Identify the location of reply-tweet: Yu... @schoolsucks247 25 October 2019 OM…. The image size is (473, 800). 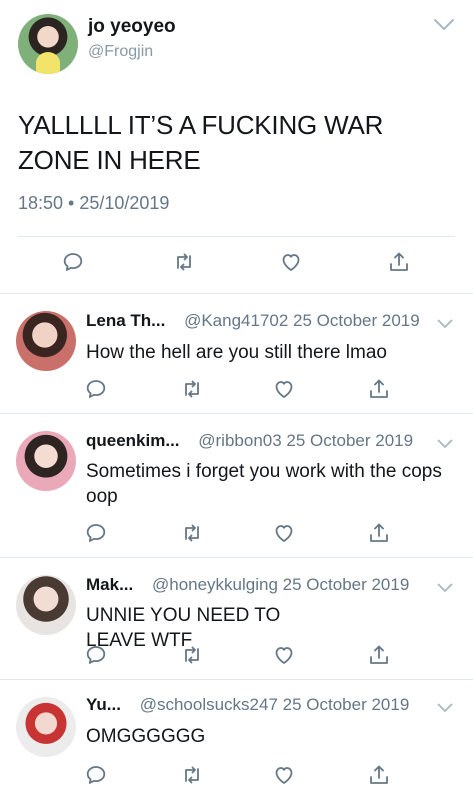
(236, 745).